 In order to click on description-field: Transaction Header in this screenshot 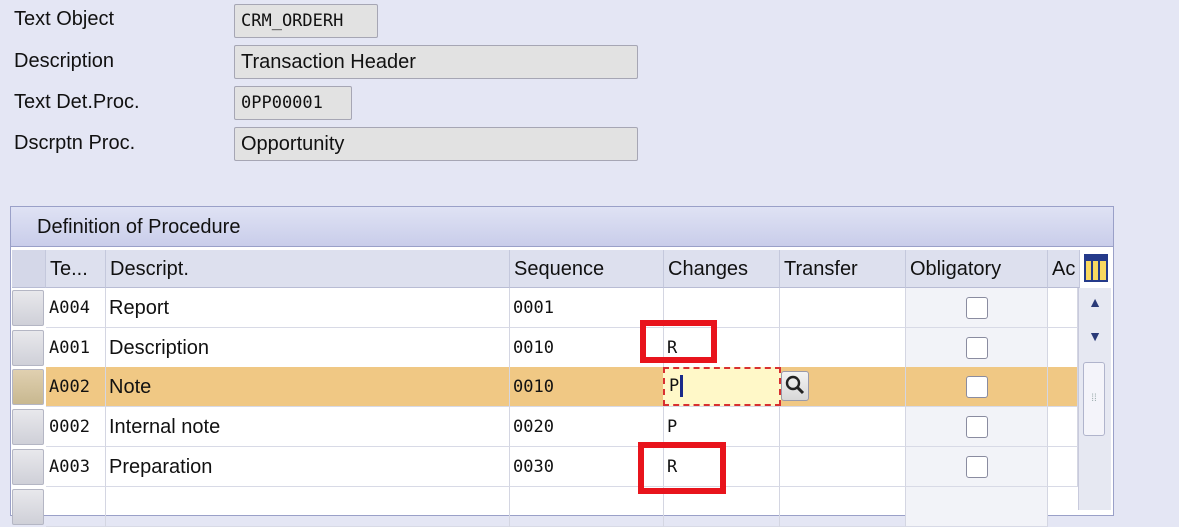, I will do `click(436, 62)`.